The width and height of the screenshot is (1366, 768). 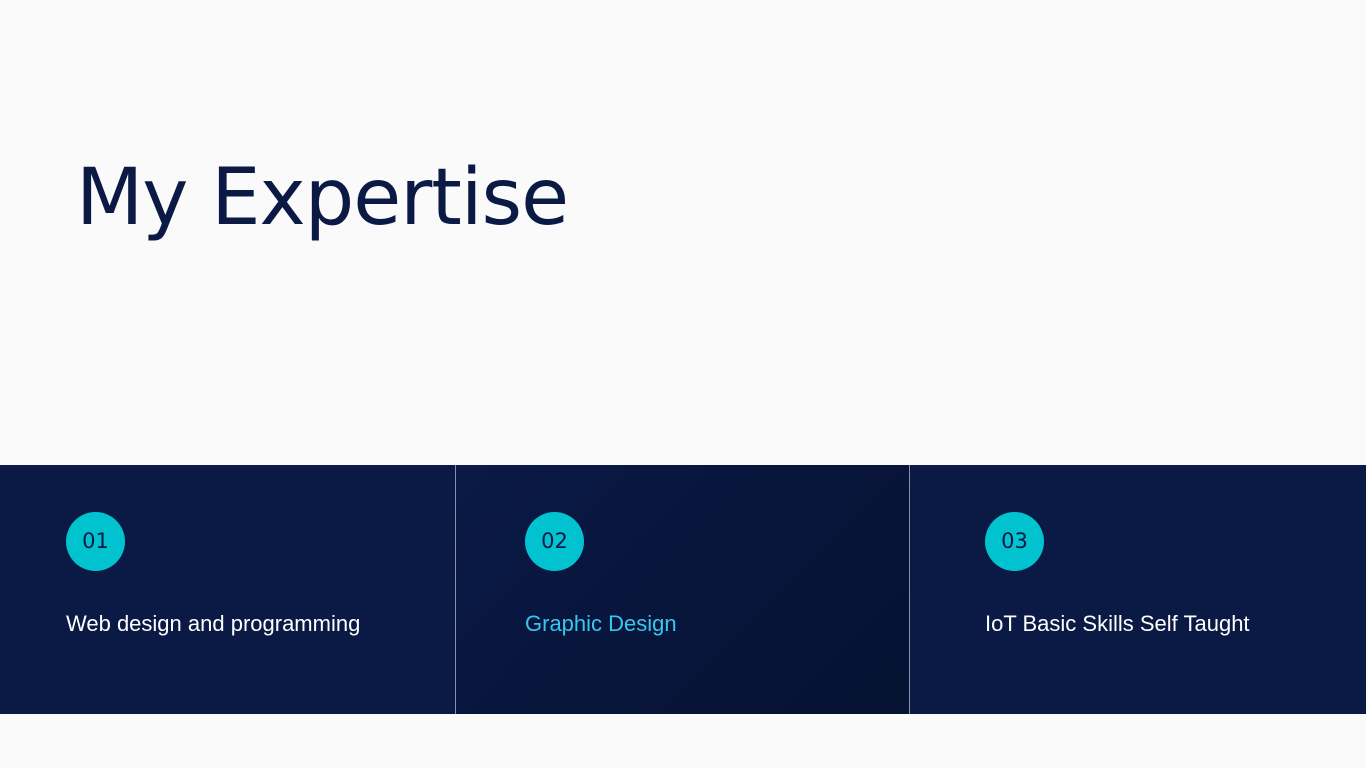 What do you see at coordinates (1138, 589) in the screenshot?
I see `expertise-card-3: 03 IoT Basic Skills Self Taught` at bounding box center [1138, 589].